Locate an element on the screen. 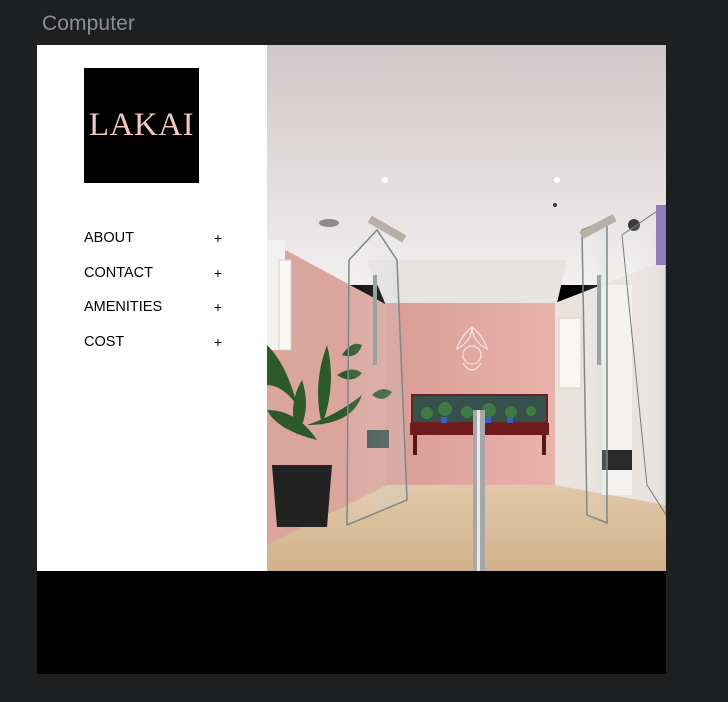 Image resolution: width=728 pixels, height=702 pixels. brand-logo-text: LAKAI is located at coordinates (141, 125).